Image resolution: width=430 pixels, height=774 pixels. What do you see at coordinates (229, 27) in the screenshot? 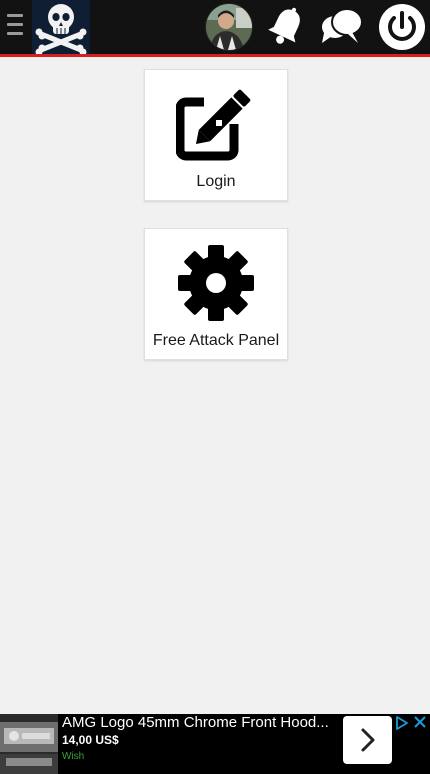
I see `user-avatar` at bounding box center [229, 27].